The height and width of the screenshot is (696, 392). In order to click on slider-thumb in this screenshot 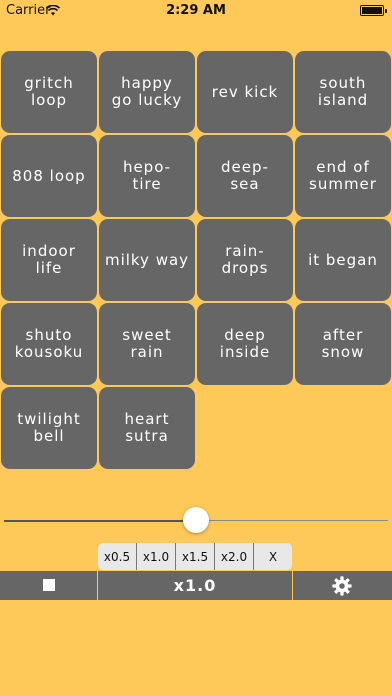, I will do `click(196, 520)`.